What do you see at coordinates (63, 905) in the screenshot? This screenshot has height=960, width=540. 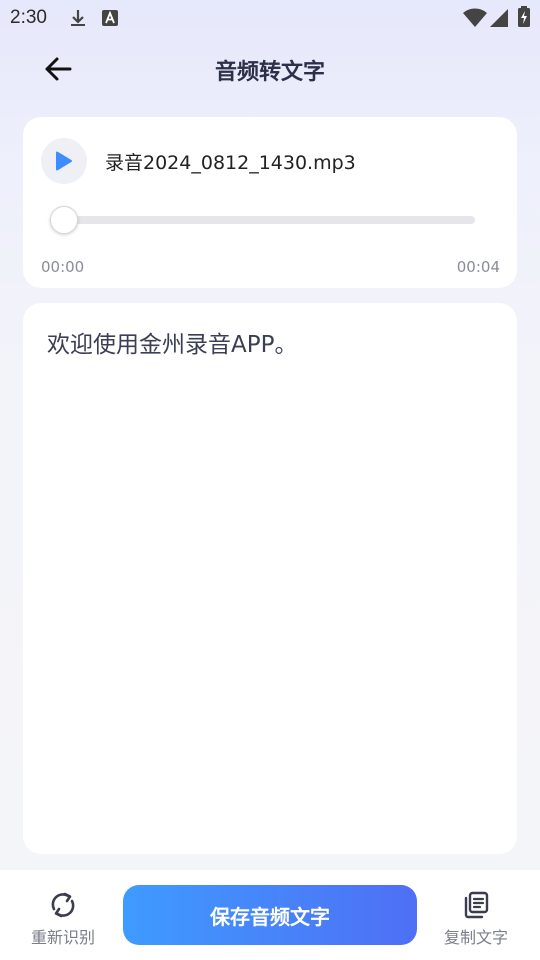 I see `refresh-icon` at bounding box center [63, 905].